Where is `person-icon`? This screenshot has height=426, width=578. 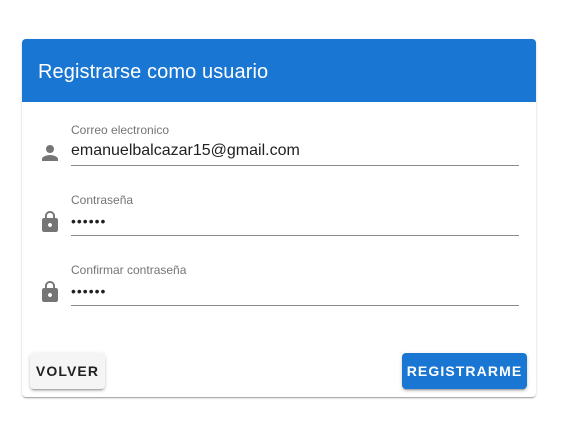 person-icon is located at coordinates (50, 153).